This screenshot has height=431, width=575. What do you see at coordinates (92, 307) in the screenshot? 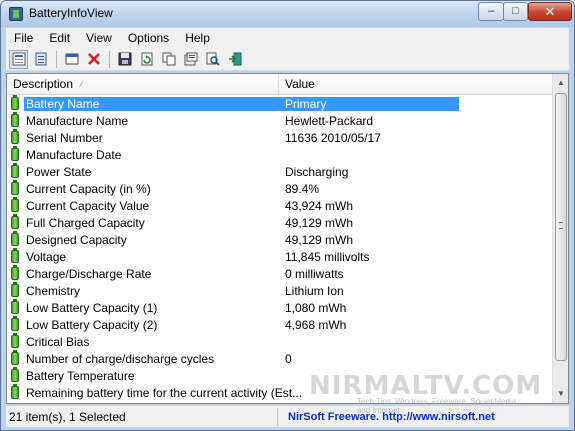
I see `row-label: Low Battery Capacity (1)` at bounding box center [92, 307].